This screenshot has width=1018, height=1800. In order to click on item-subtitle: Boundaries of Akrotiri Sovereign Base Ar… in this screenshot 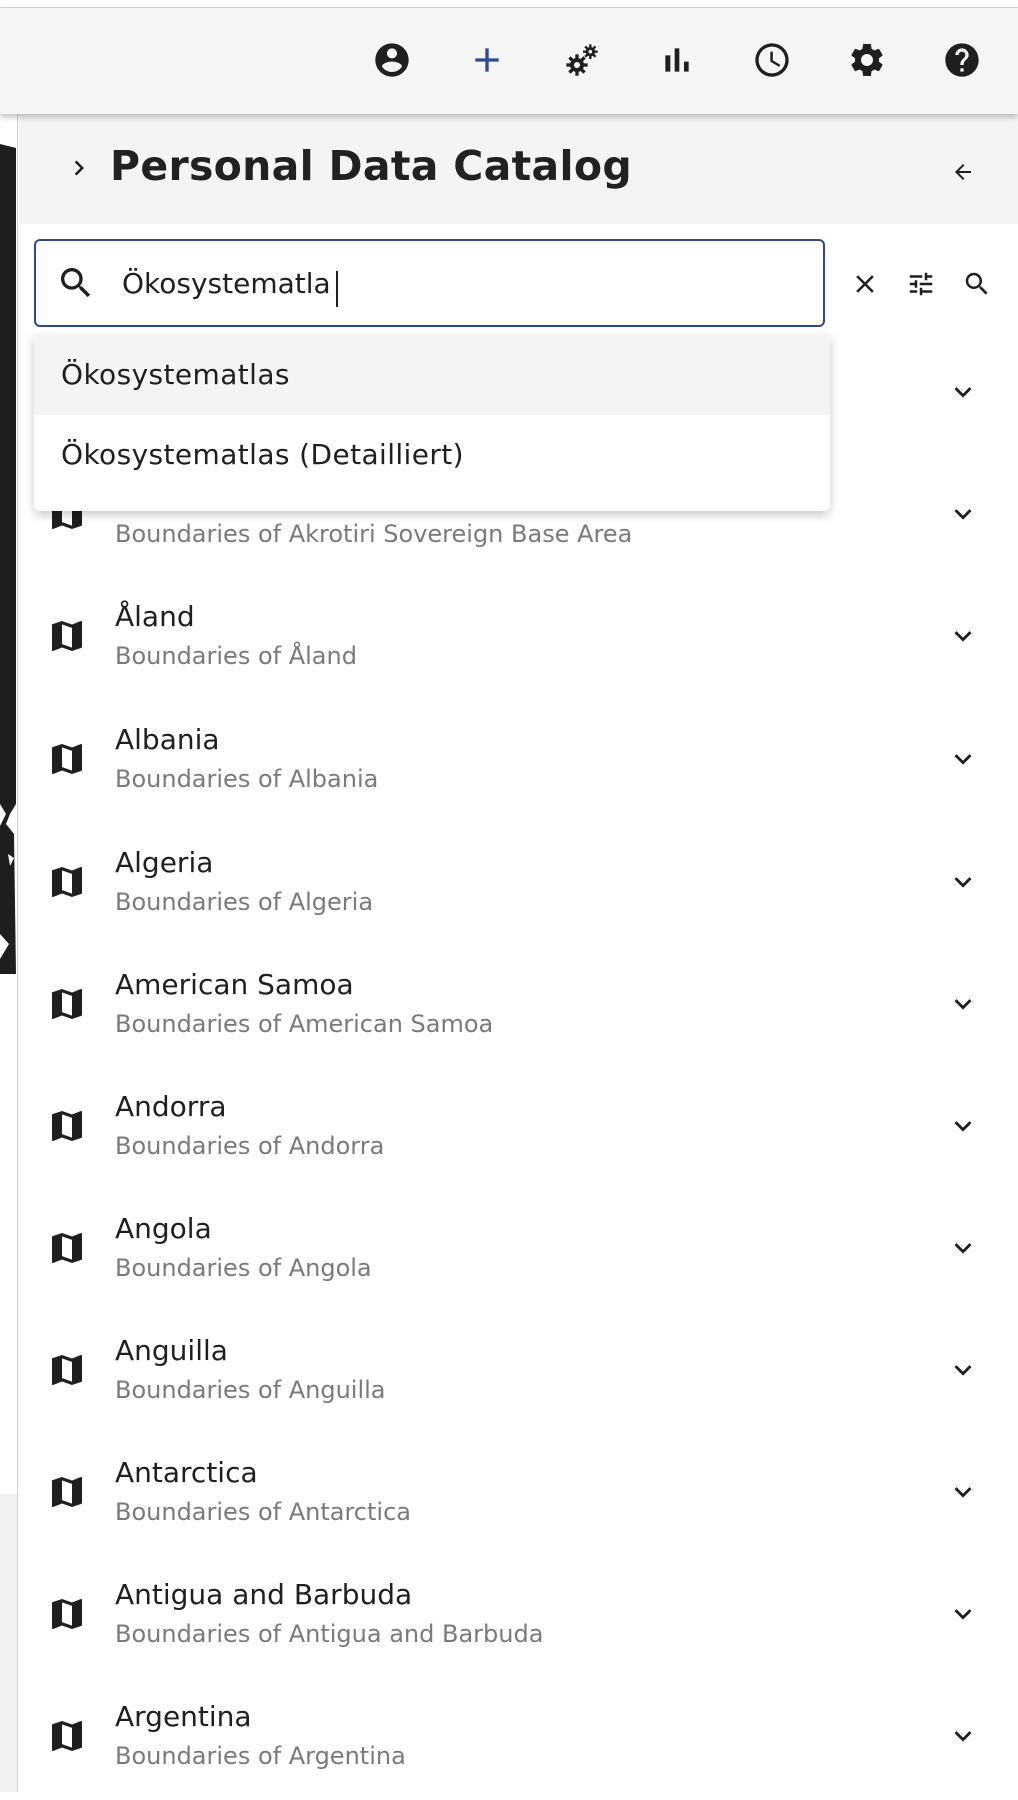, I will do `click(374, 534)`.